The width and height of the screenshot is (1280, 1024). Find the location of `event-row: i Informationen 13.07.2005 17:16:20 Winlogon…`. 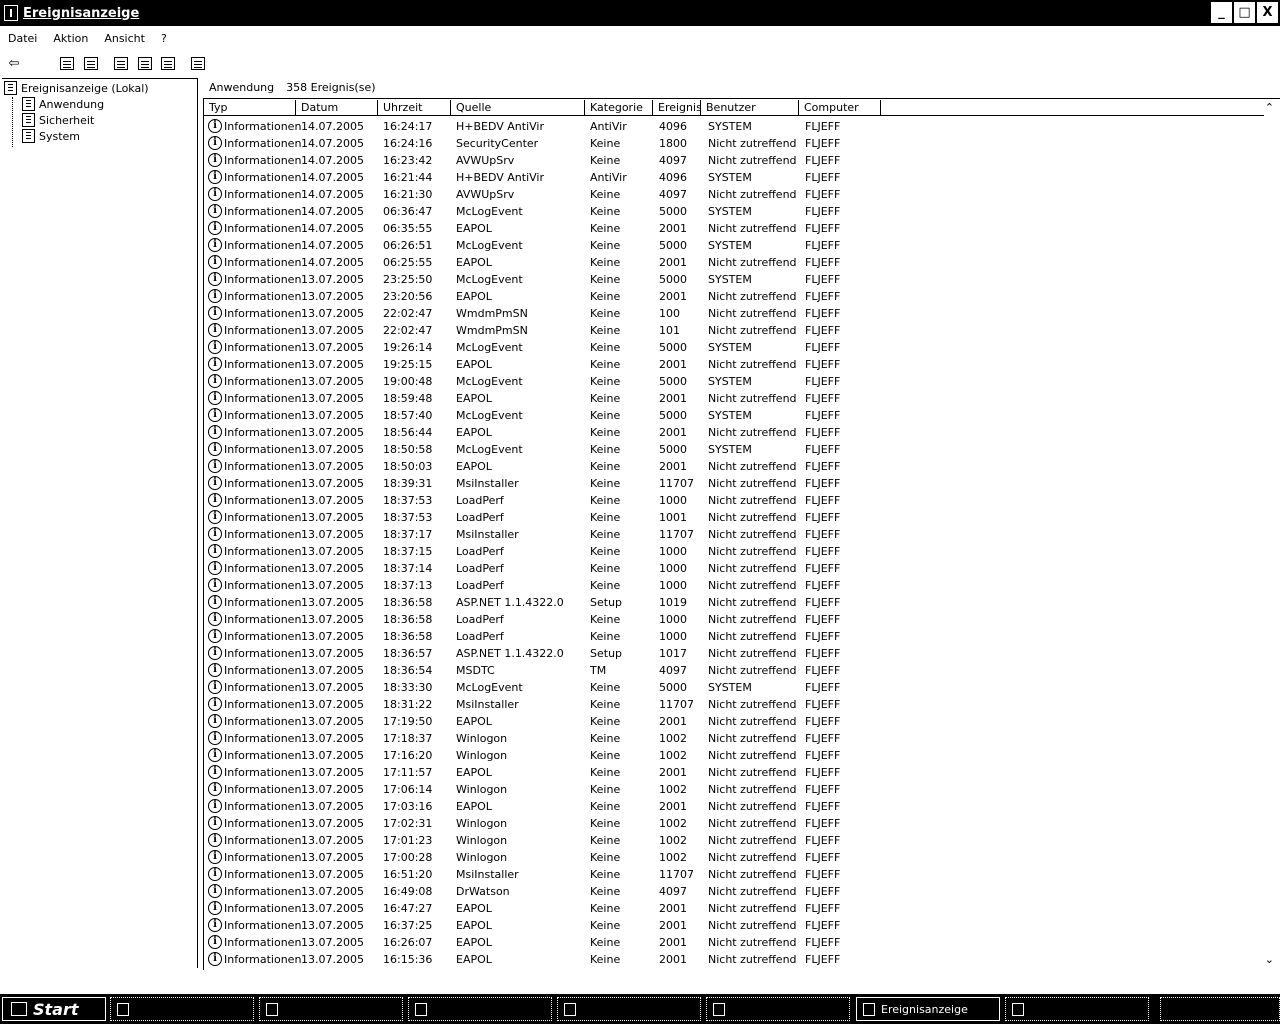

event-row: i Informationen 13.07.2005 17:16:20 Winlogon… is located at coordinates (734, 755).